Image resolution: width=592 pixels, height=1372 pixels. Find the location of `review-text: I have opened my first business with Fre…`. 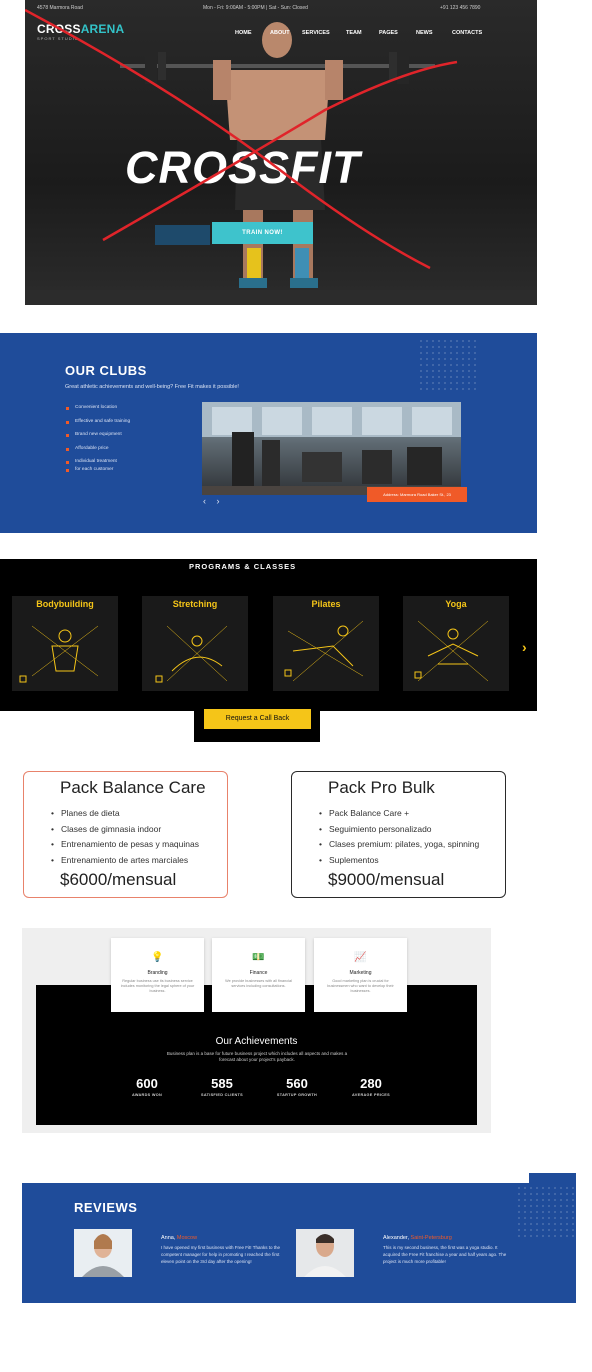

review-text: I have opened my first business with Fre… is located at coordinates (220, 1254).